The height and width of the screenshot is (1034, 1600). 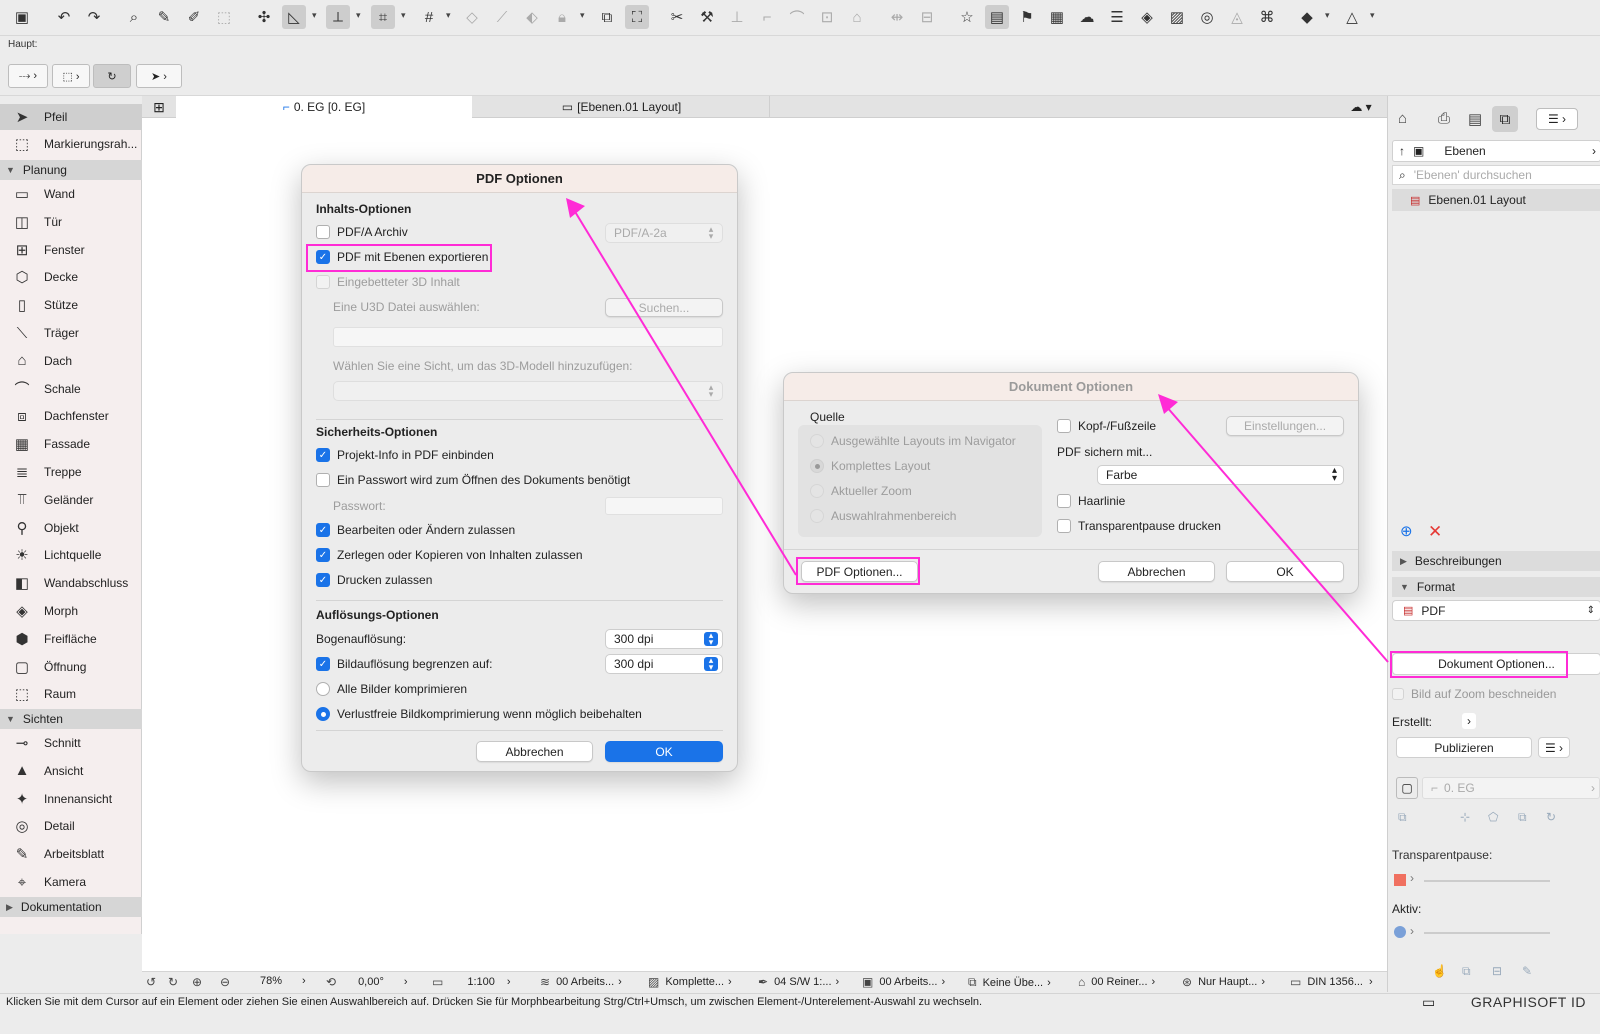 What do you see at coordinates (827, 17) in the screenshot?
I see `explode-icon: ⊡` at bounding box center [827, 17].